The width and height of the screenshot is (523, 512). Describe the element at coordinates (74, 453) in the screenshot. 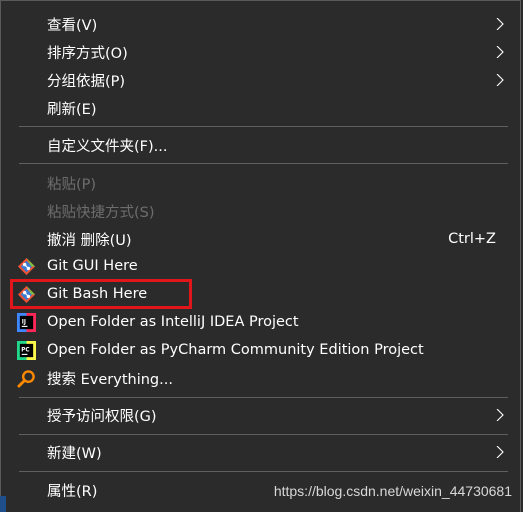

I see `menu-item-label: 新建(W)` at that location.